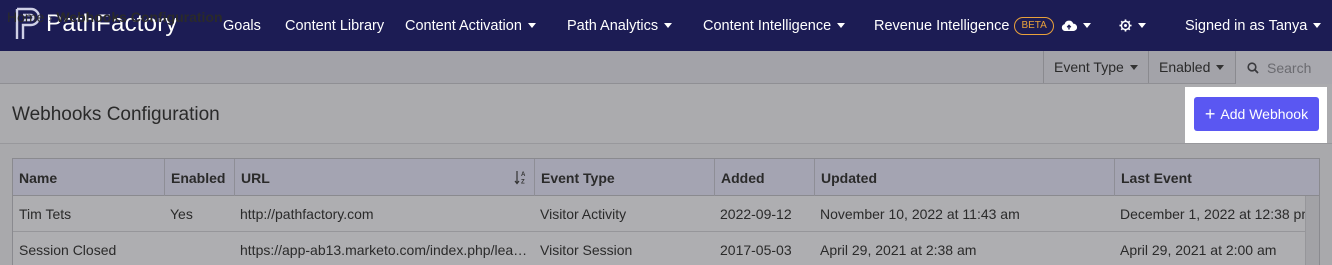  Describe the element at coordinates (613, 25) in the screenshot. I see `nav-path-analytics-label: Path Analytics` at that location.